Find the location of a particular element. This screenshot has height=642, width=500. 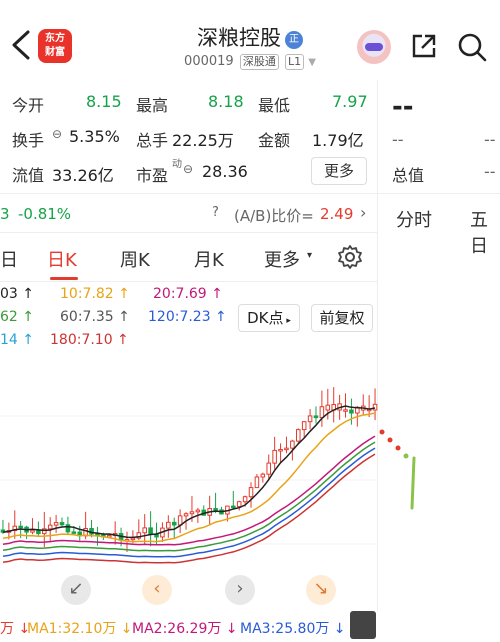

ab-ratio-value: 2.49 is located at coordinates (337, 214).